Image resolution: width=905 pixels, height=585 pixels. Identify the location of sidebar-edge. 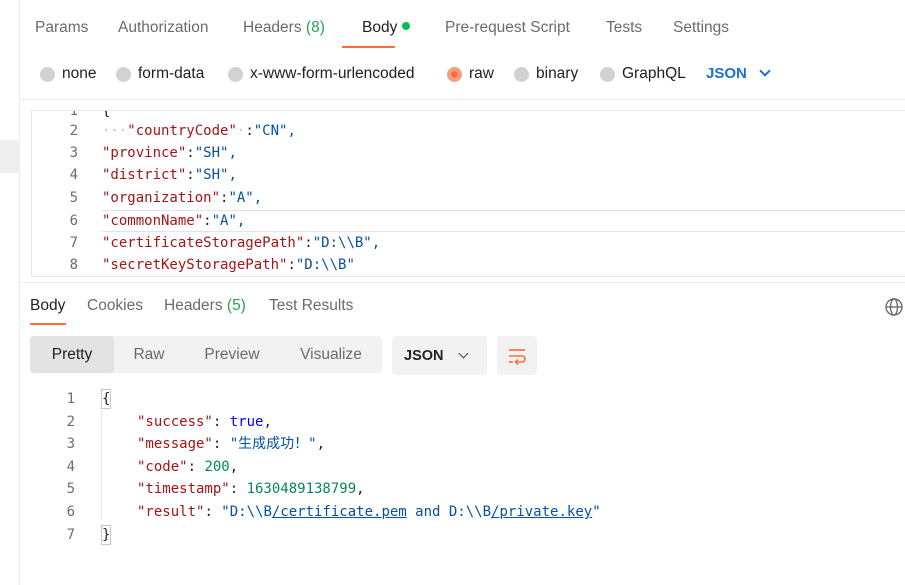
(10, 292).